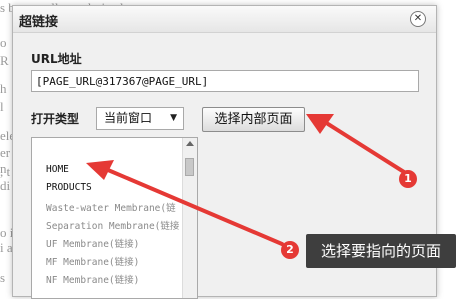 The width and height of the screenshot is (462, 299). What do you see at coordinates (290, 250) in the screenshot?
I see `step-badge-2: 2` at bounding box center [290, 250].